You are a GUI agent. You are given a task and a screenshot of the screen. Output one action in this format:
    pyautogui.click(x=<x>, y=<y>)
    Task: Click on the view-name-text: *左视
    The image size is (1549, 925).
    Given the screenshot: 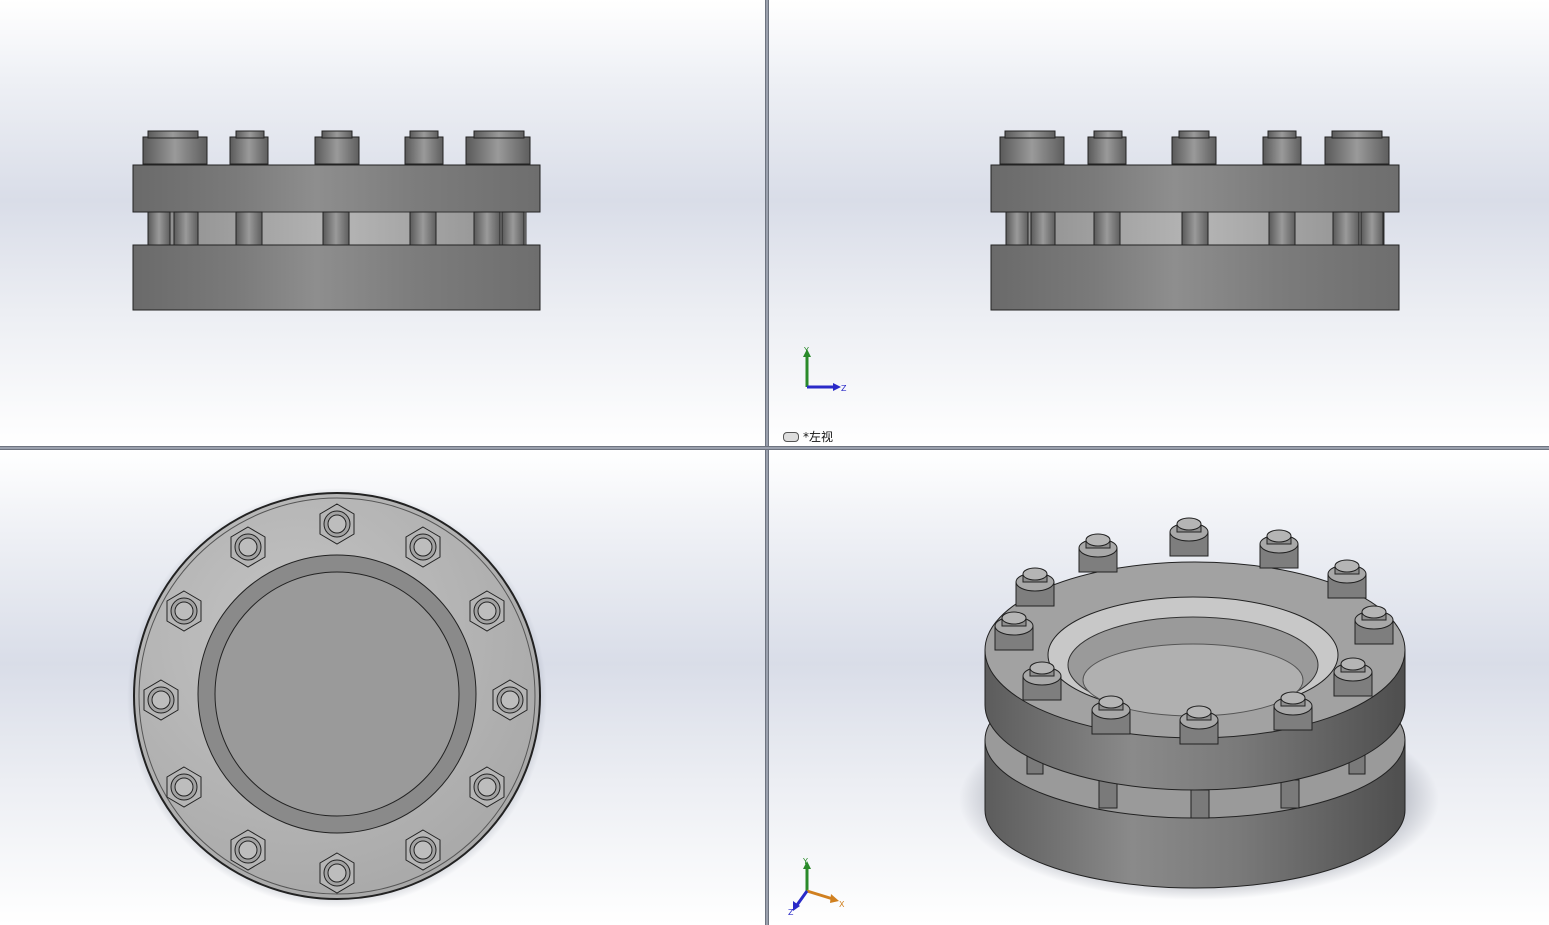 What is the action you would take?
    pyautogui.click(x=818, y=437)
    